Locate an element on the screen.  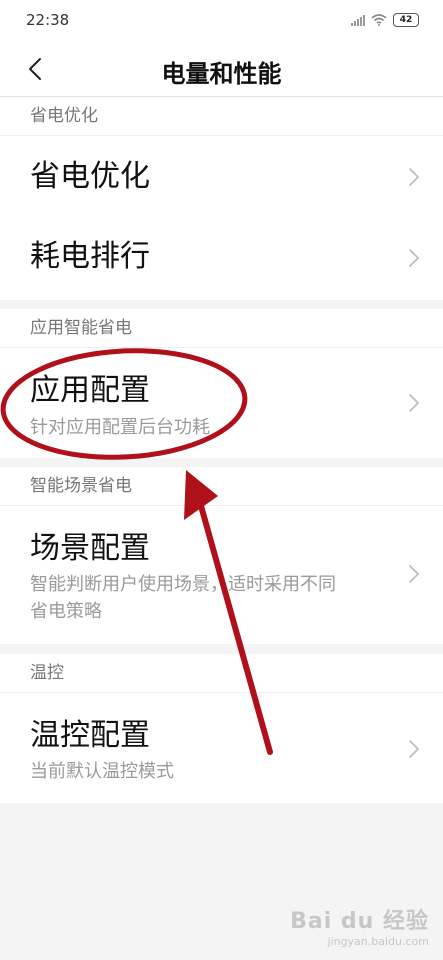
watermark-brand: Bai du 经验 is located at coordinates (359, 921).